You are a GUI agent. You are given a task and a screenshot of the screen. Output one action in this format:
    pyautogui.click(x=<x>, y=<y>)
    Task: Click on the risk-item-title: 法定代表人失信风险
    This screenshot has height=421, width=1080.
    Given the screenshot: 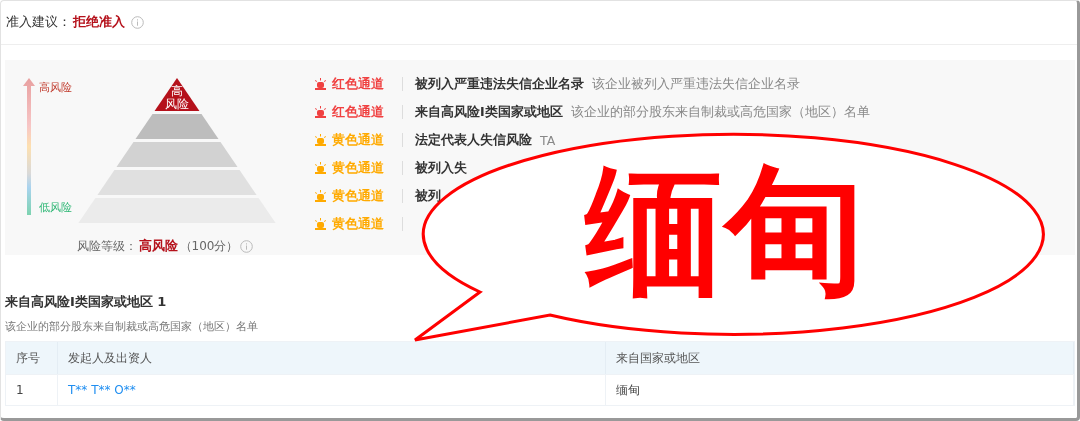 What is the action you would take?
    pyautogui.click(x=473, y=140)
    